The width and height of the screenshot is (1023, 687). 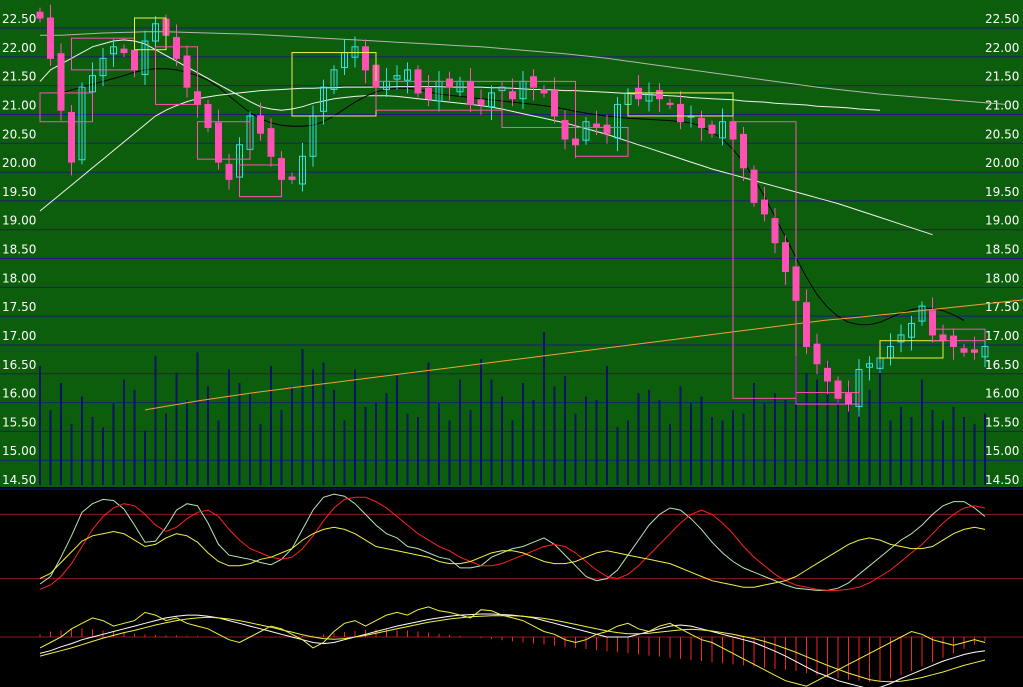 I want to click on y-tick-label-left: 20.00, so click(x=19, y=163).